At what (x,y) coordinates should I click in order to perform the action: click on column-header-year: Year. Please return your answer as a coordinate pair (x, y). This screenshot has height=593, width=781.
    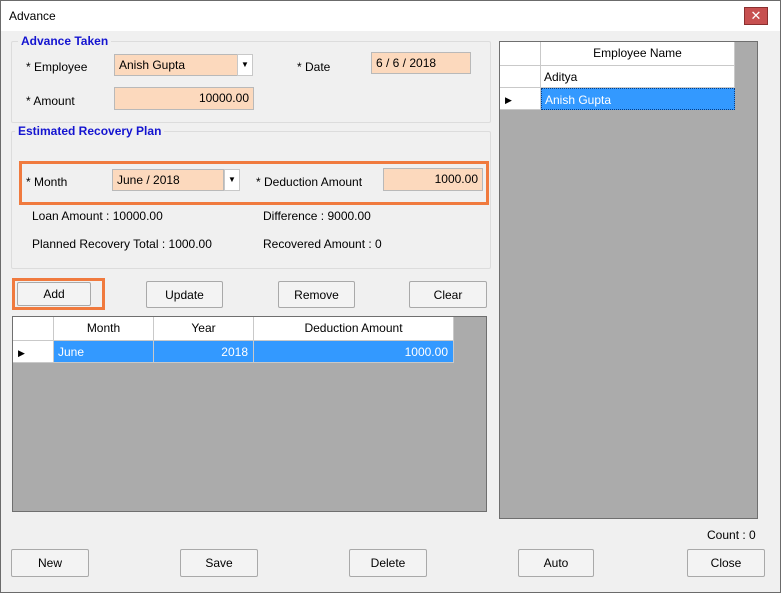
    Looking at the image, I should click on (204, 329).